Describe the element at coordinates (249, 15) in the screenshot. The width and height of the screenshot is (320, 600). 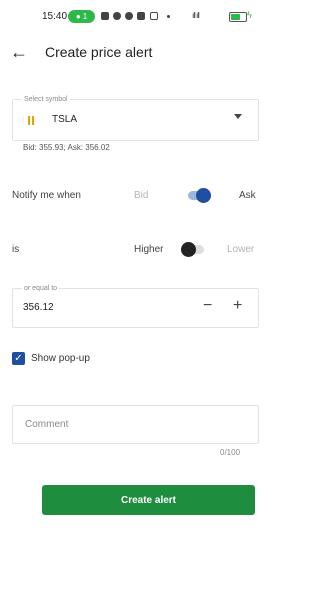
I see `charging-icon: ϟ` at that location.